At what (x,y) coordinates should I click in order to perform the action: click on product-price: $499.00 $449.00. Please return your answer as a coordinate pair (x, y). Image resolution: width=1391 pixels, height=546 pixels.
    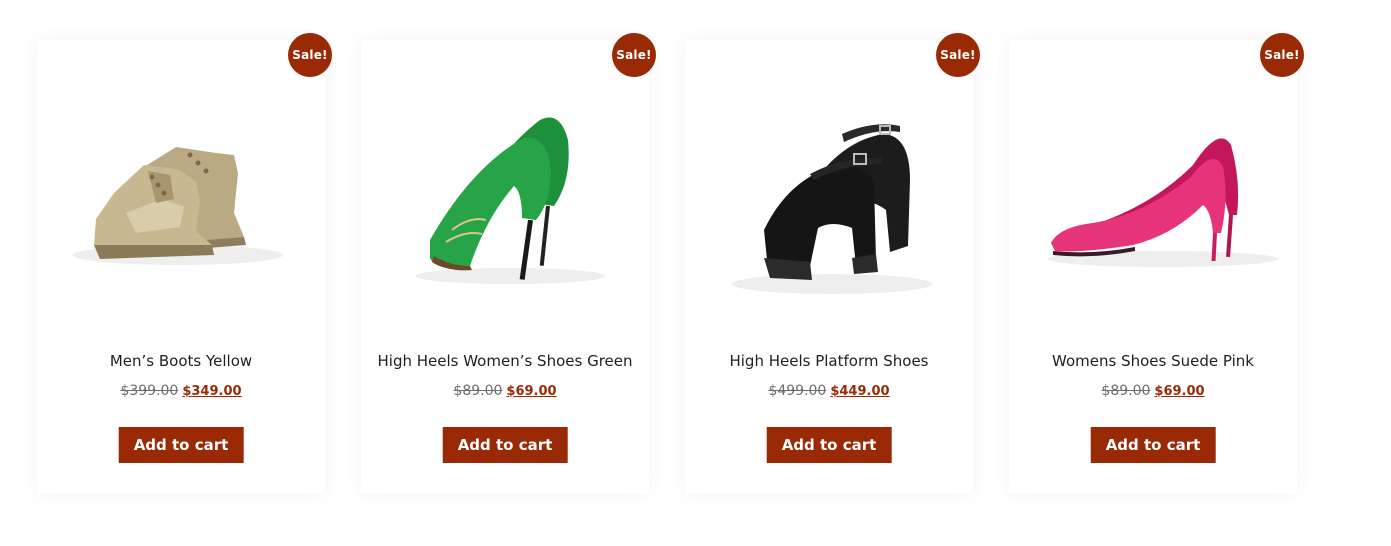
    Looking at the image, I should click on (829, 391).